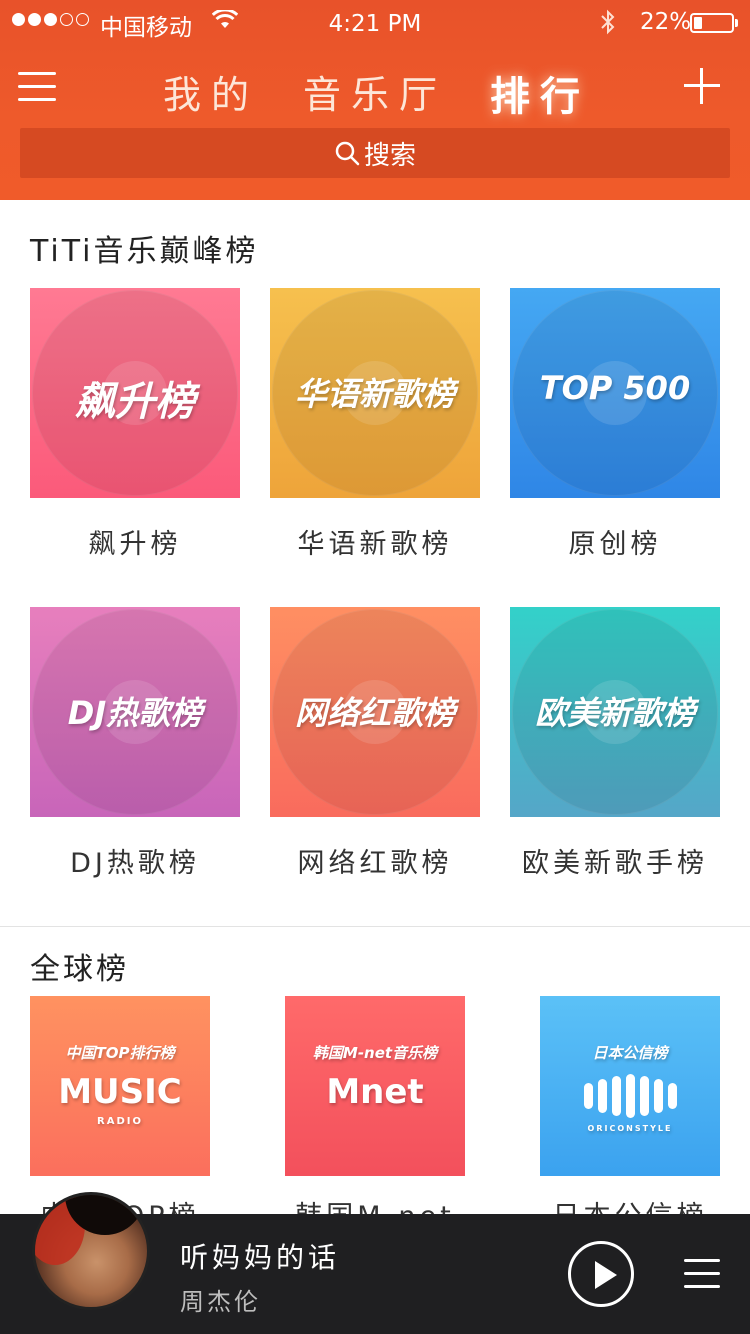 The image size is (750, 1334). Describe the element at coordinates (608, 22) in the screenshot. I see `bluetooth-icon` at that location.